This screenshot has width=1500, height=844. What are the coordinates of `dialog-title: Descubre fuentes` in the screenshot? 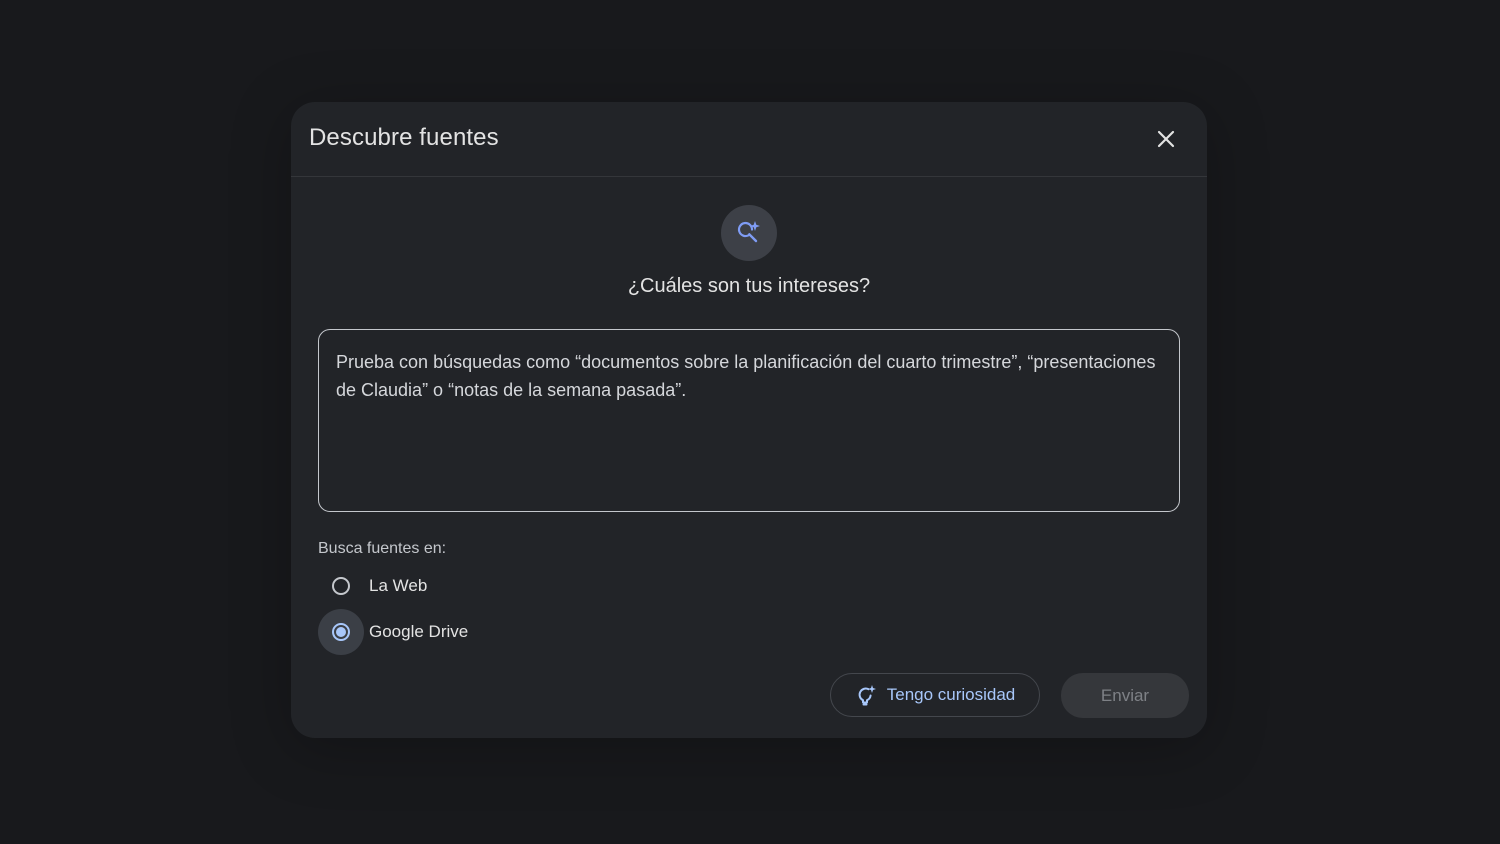 It's located at (404, 137).